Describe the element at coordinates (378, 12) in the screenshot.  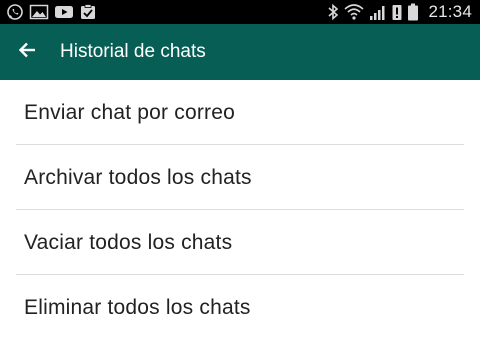
I see `signal-icon` at that location.